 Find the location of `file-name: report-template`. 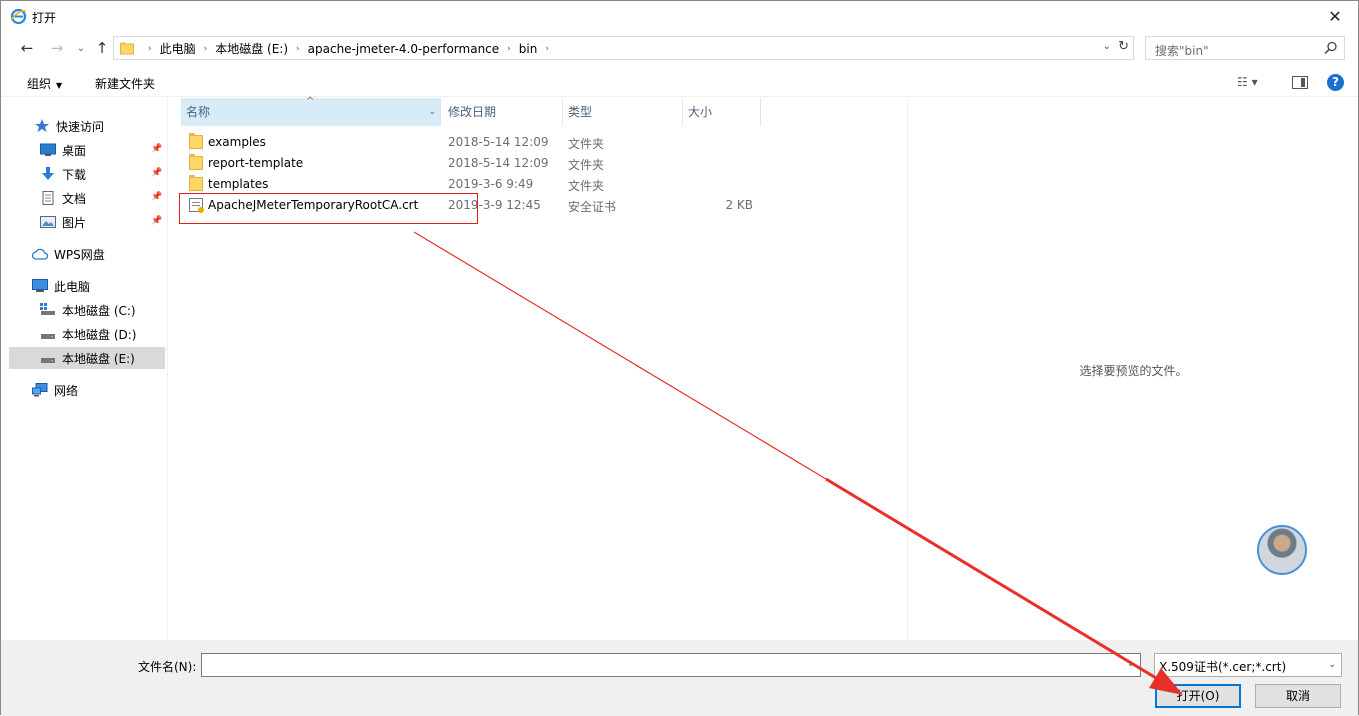

file-name: report-template is located at coordinates (256, 163).